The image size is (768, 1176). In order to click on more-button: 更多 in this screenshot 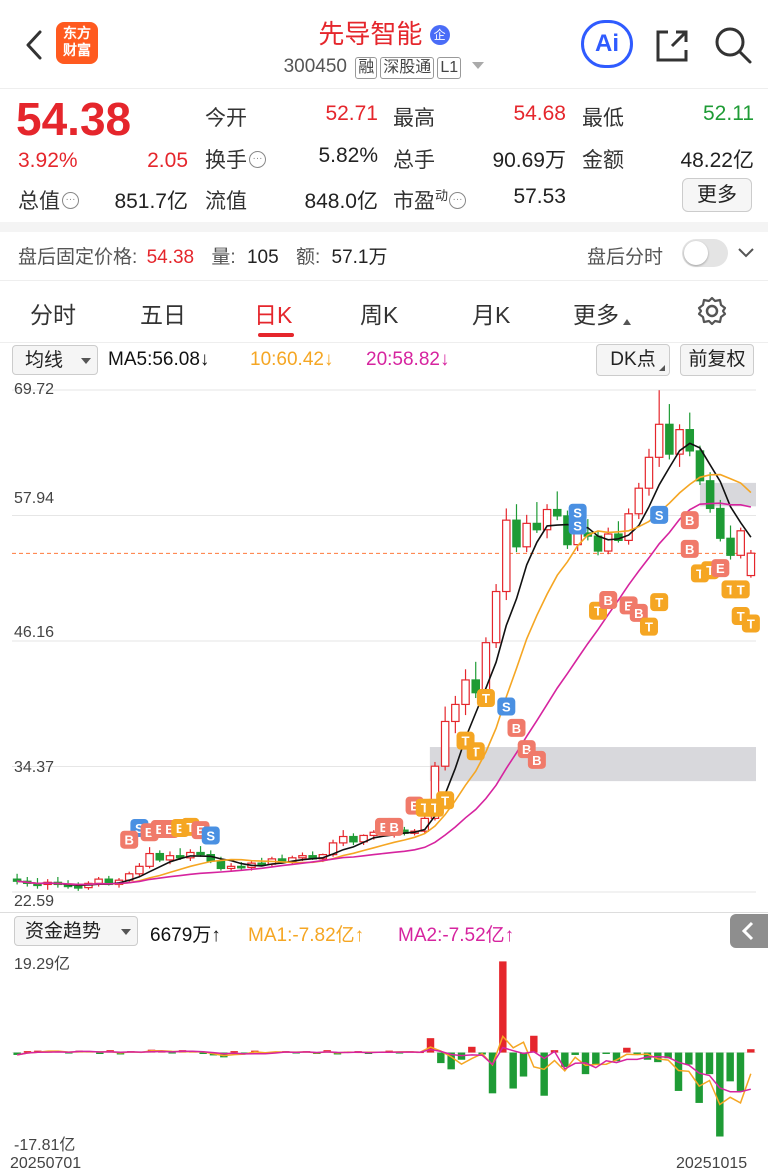, I will do `click(717, 195)`.